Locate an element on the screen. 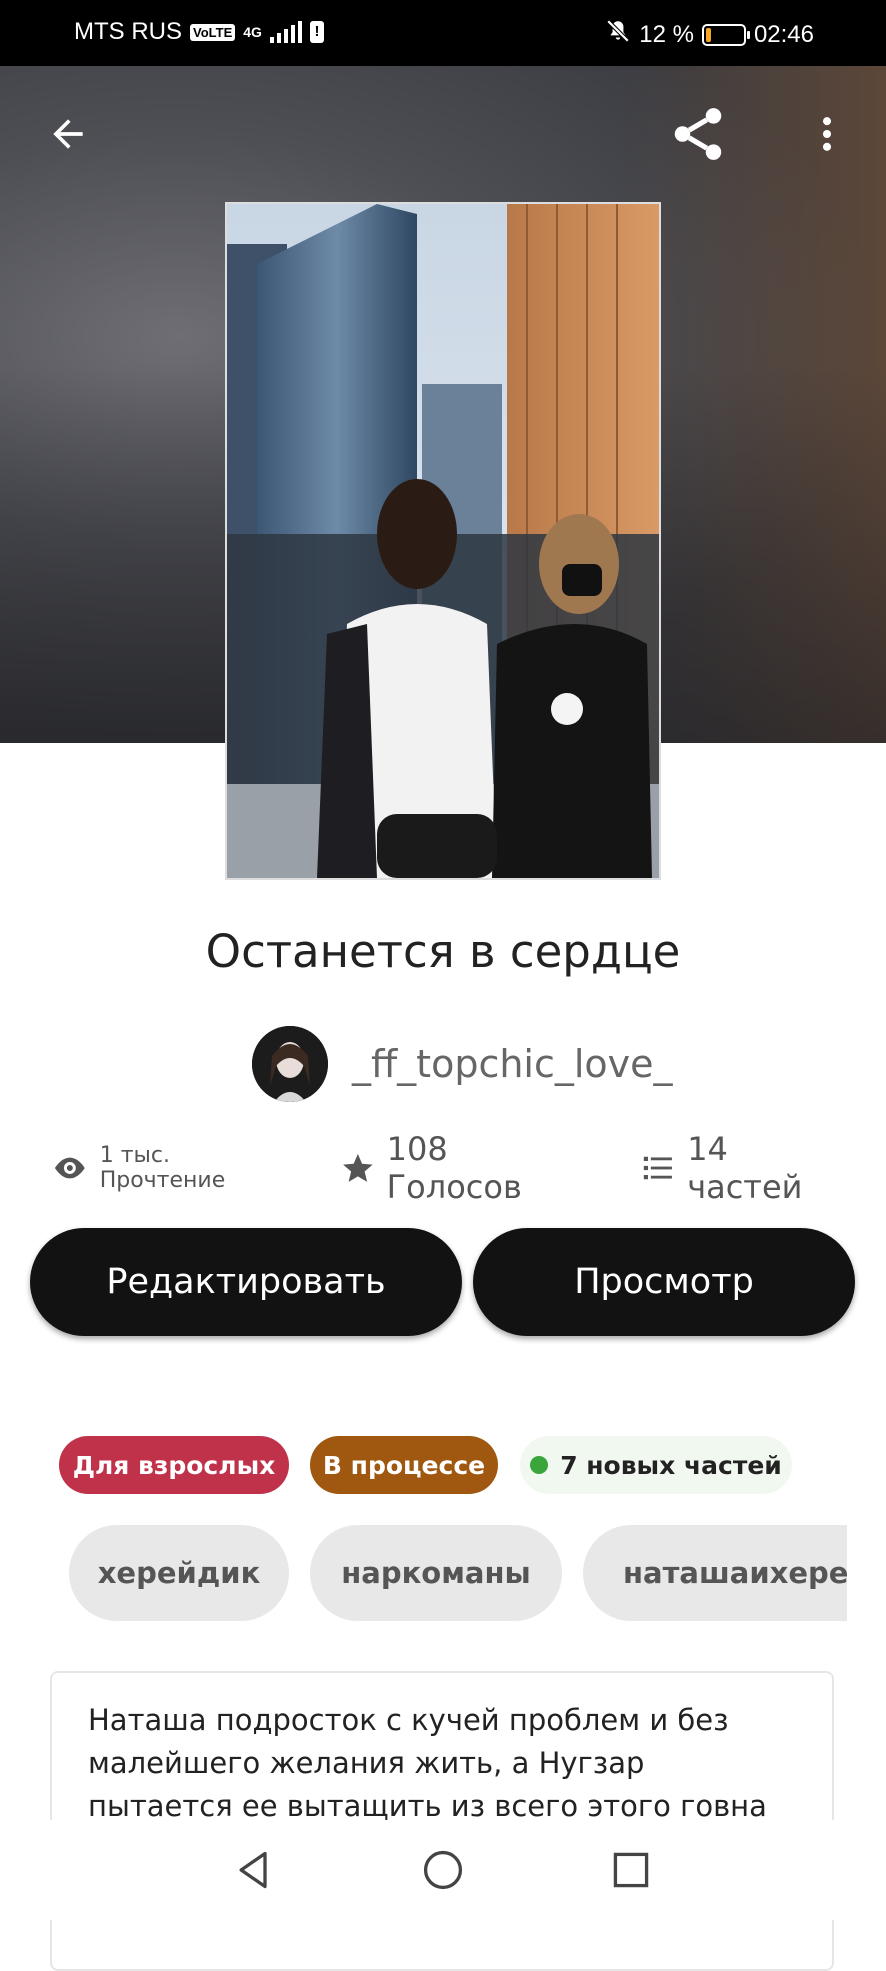  share-icon is located at coordinates (698, 134).